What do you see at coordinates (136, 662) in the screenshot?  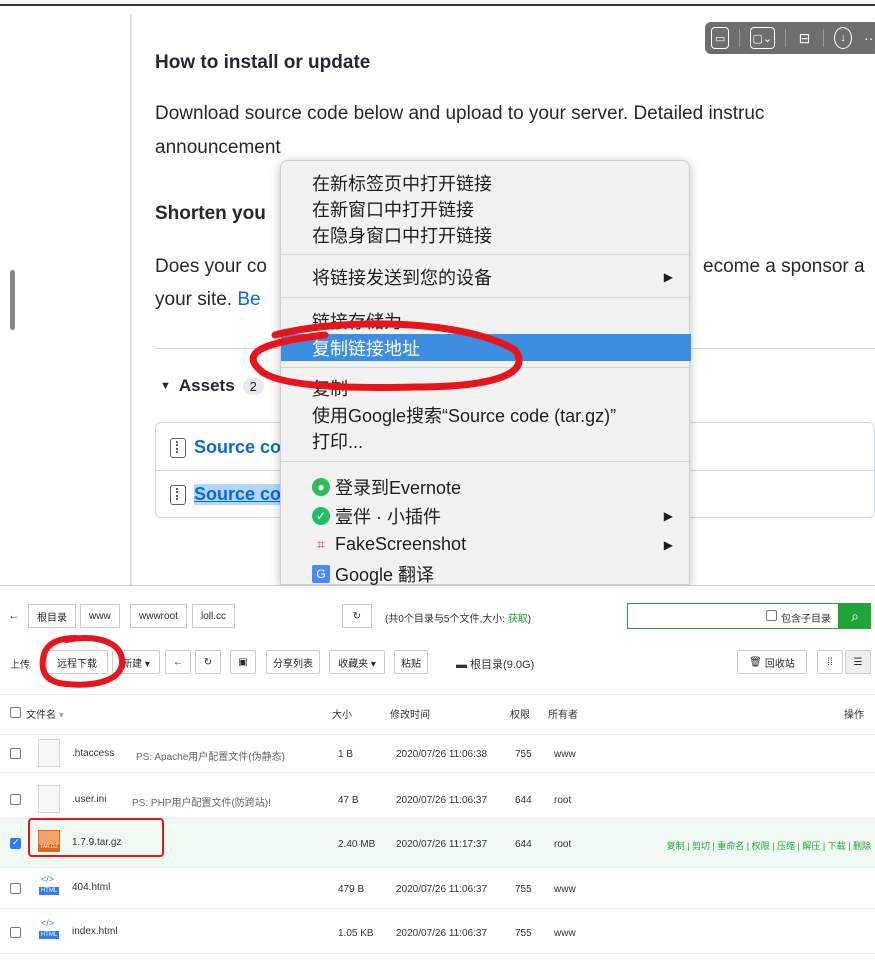 I see `new-button: 新建 ▾` at bounding box center [136, 662].